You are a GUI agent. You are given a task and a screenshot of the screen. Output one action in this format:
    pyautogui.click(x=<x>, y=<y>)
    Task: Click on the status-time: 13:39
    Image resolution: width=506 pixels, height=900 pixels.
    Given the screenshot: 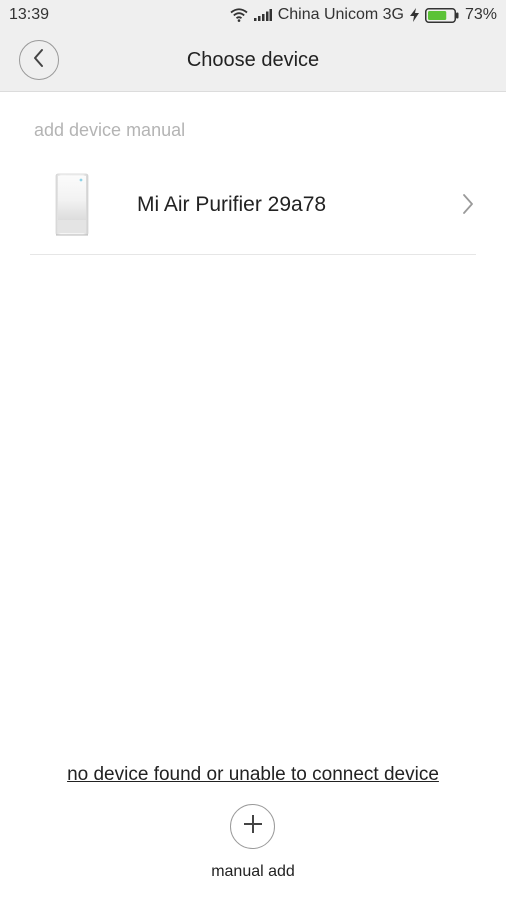 What is the action you would take?
    pyautogui.click(x=29, y=14)
    